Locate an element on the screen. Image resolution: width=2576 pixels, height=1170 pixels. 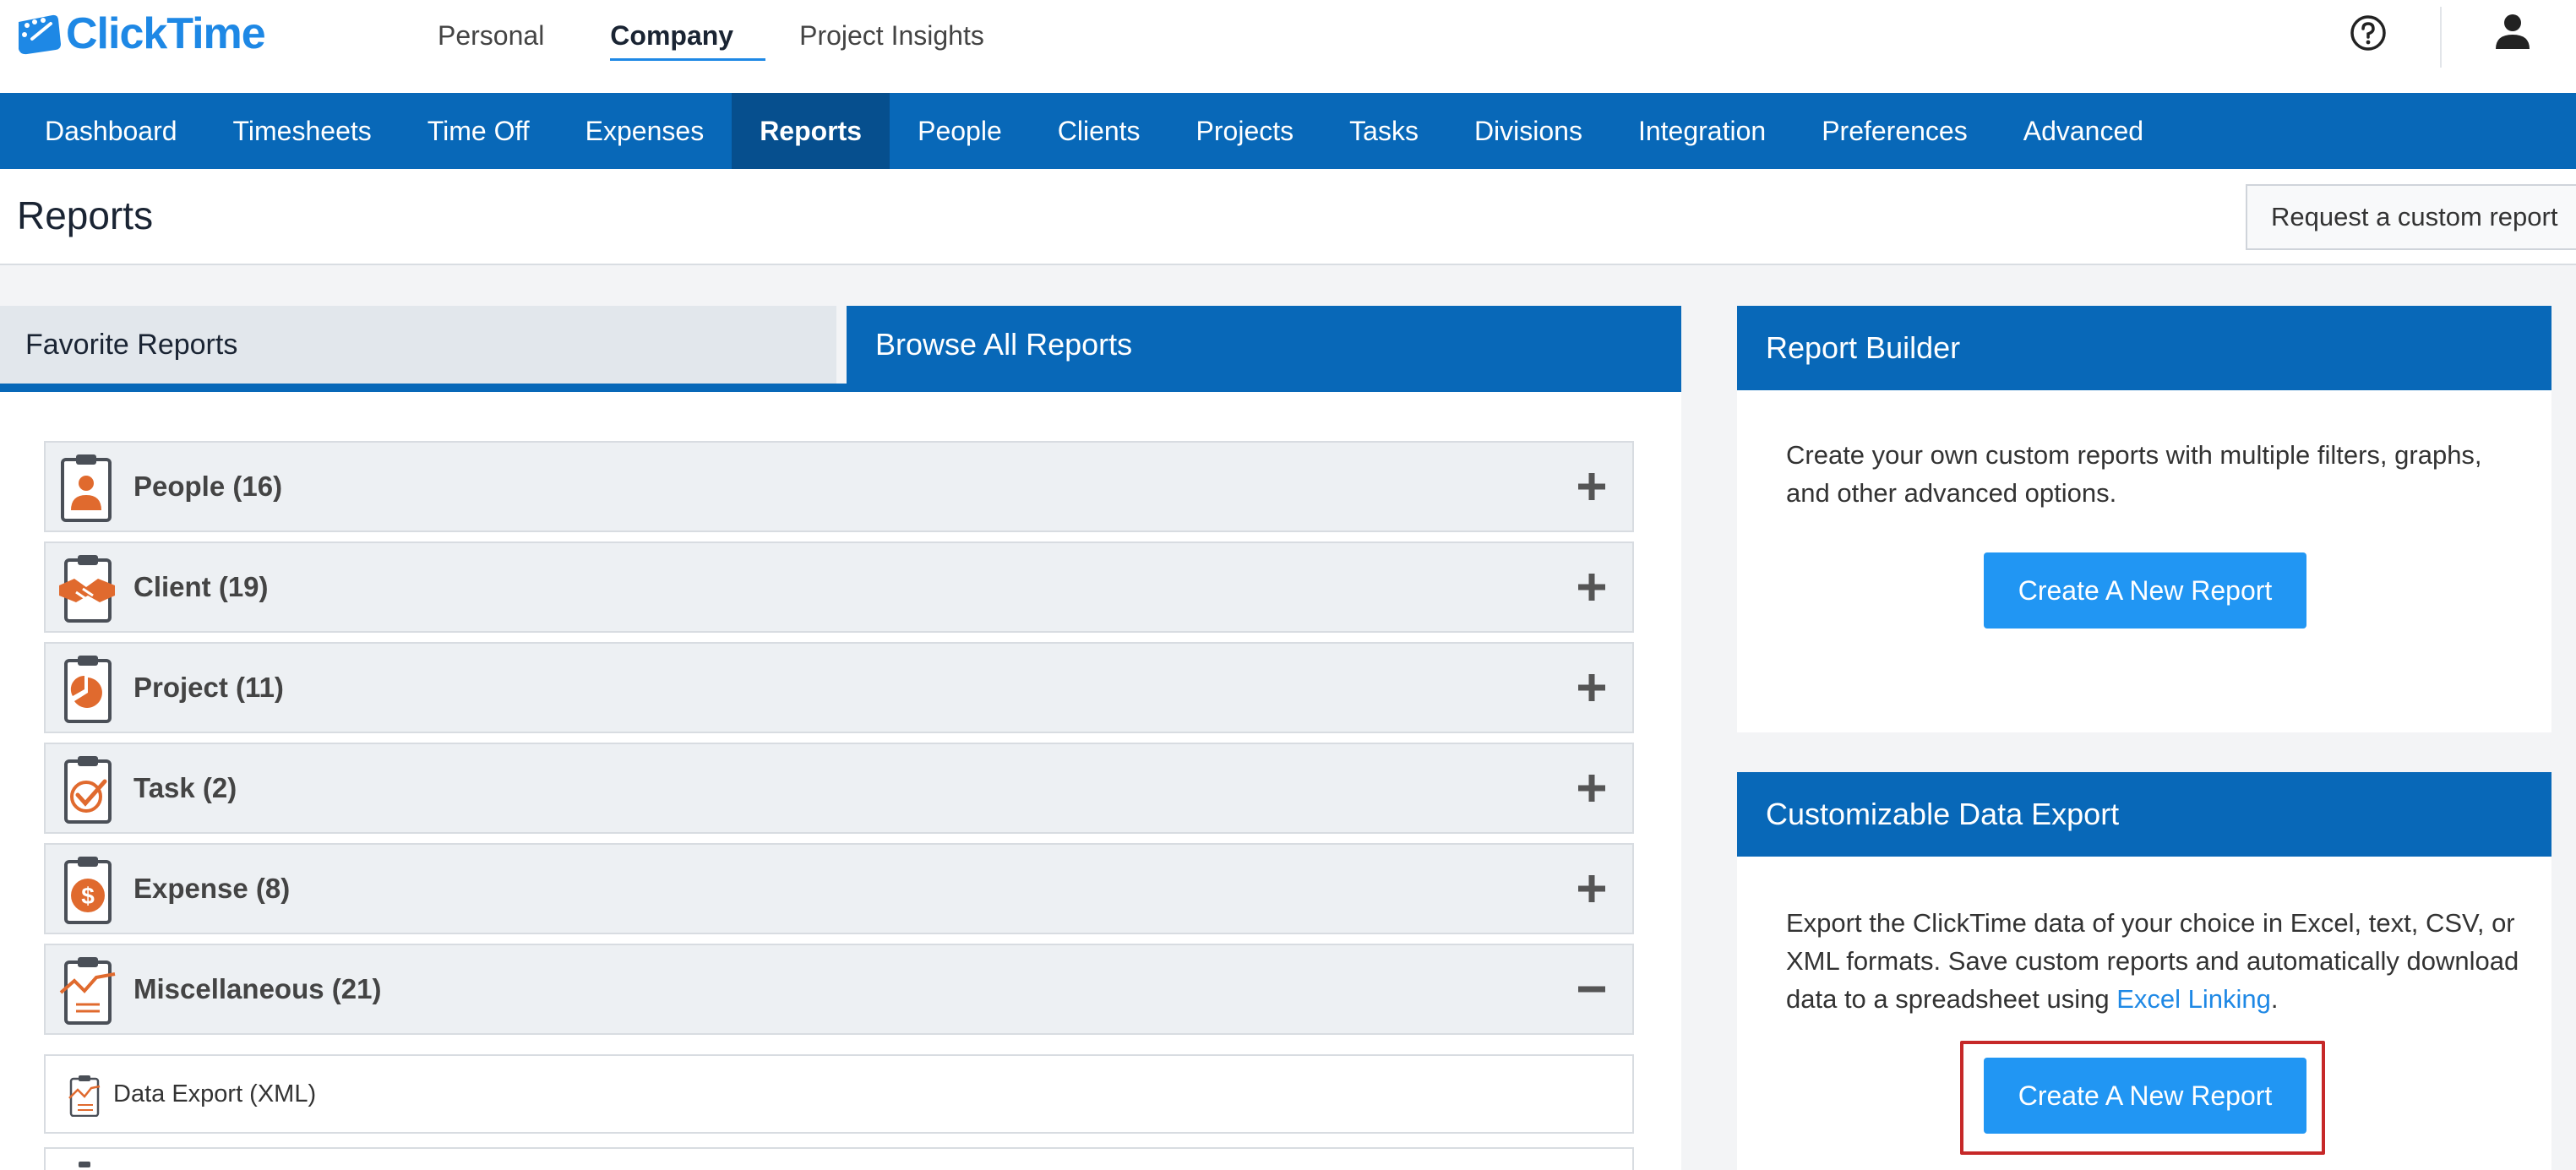
category-client: Client (19) is located at coordinates (839, 587).